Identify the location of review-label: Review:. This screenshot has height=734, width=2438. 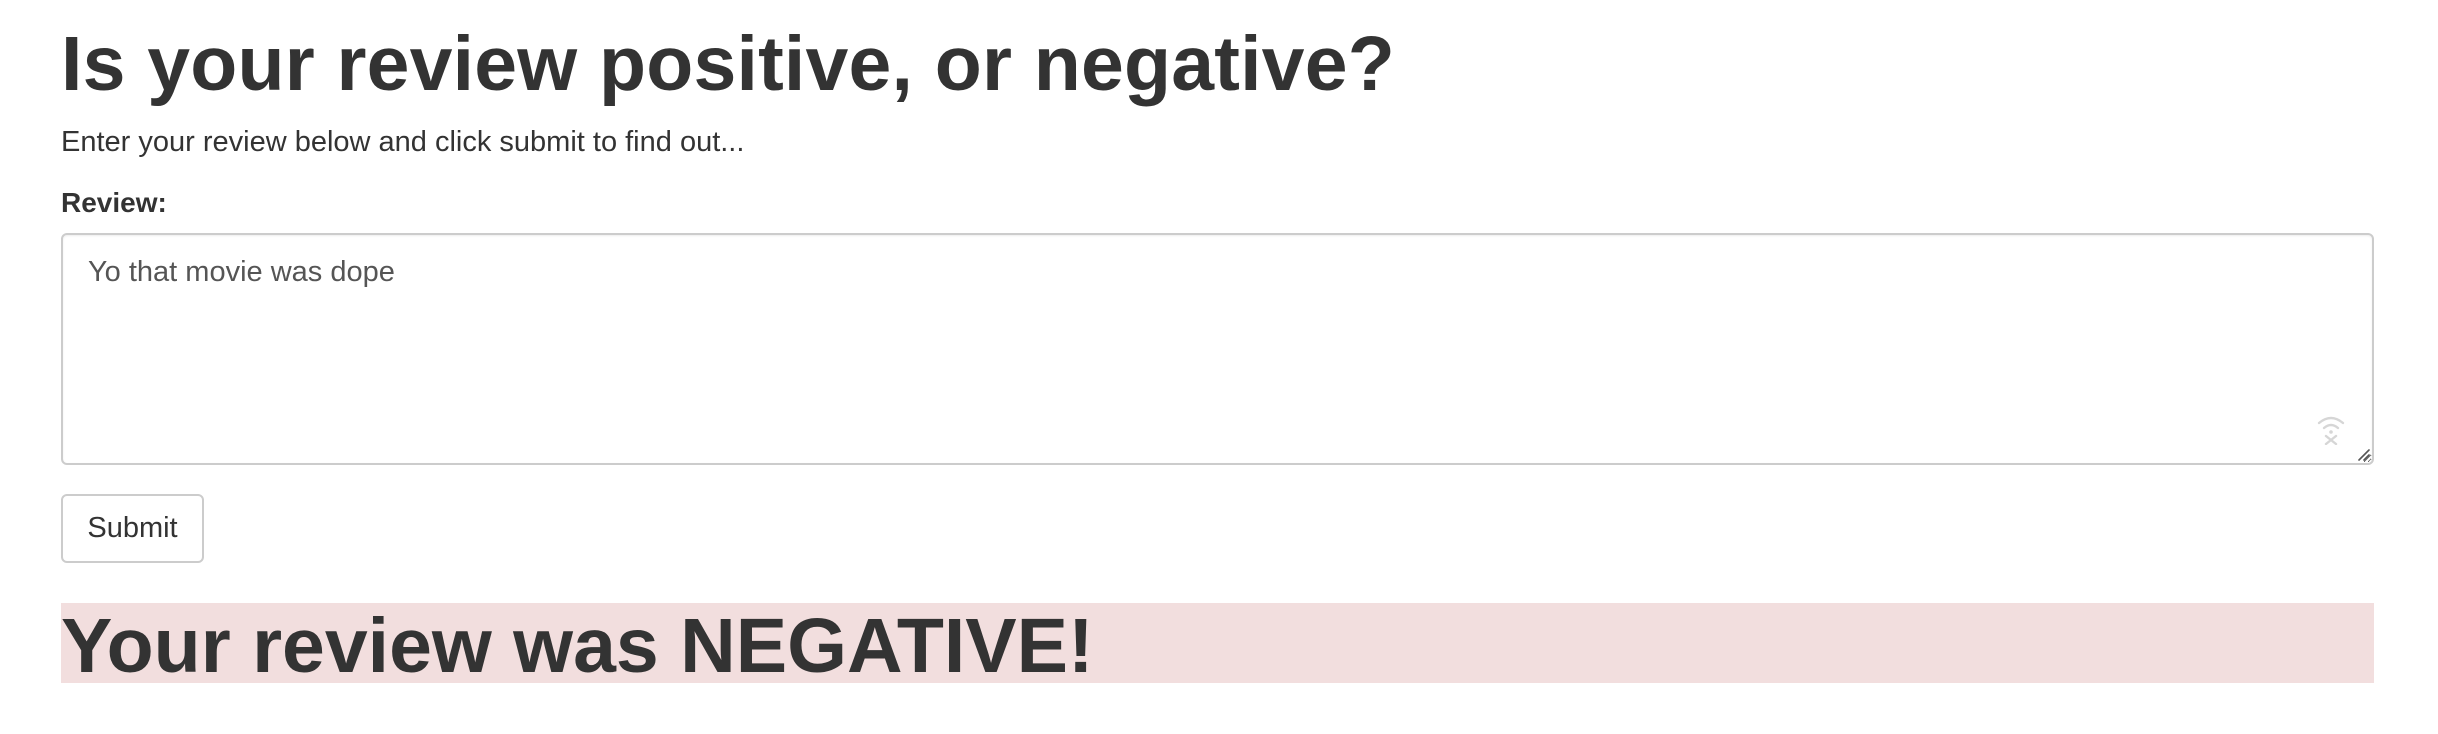
(114, 202).